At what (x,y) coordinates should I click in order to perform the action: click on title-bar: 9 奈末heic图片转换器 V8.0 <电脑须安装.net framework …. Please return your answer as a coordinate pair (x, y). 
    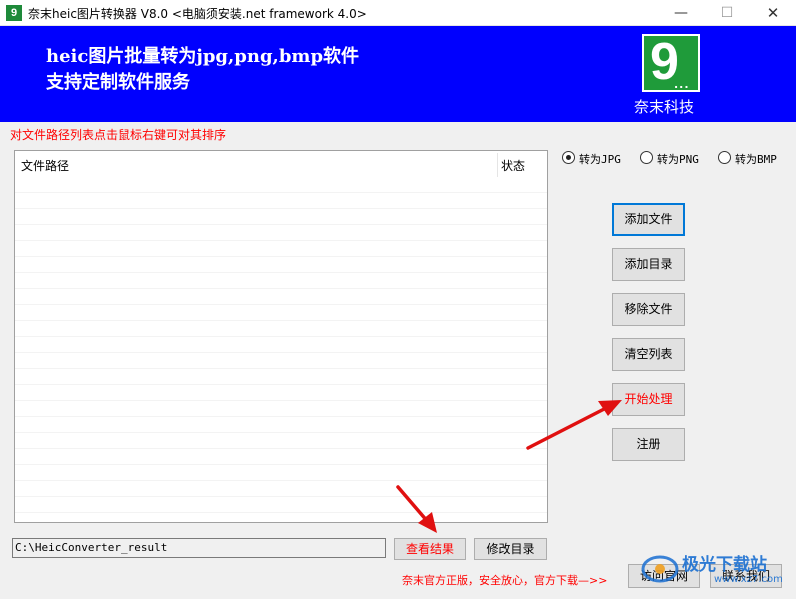
    Looking at the image, I should click on (398, 13).